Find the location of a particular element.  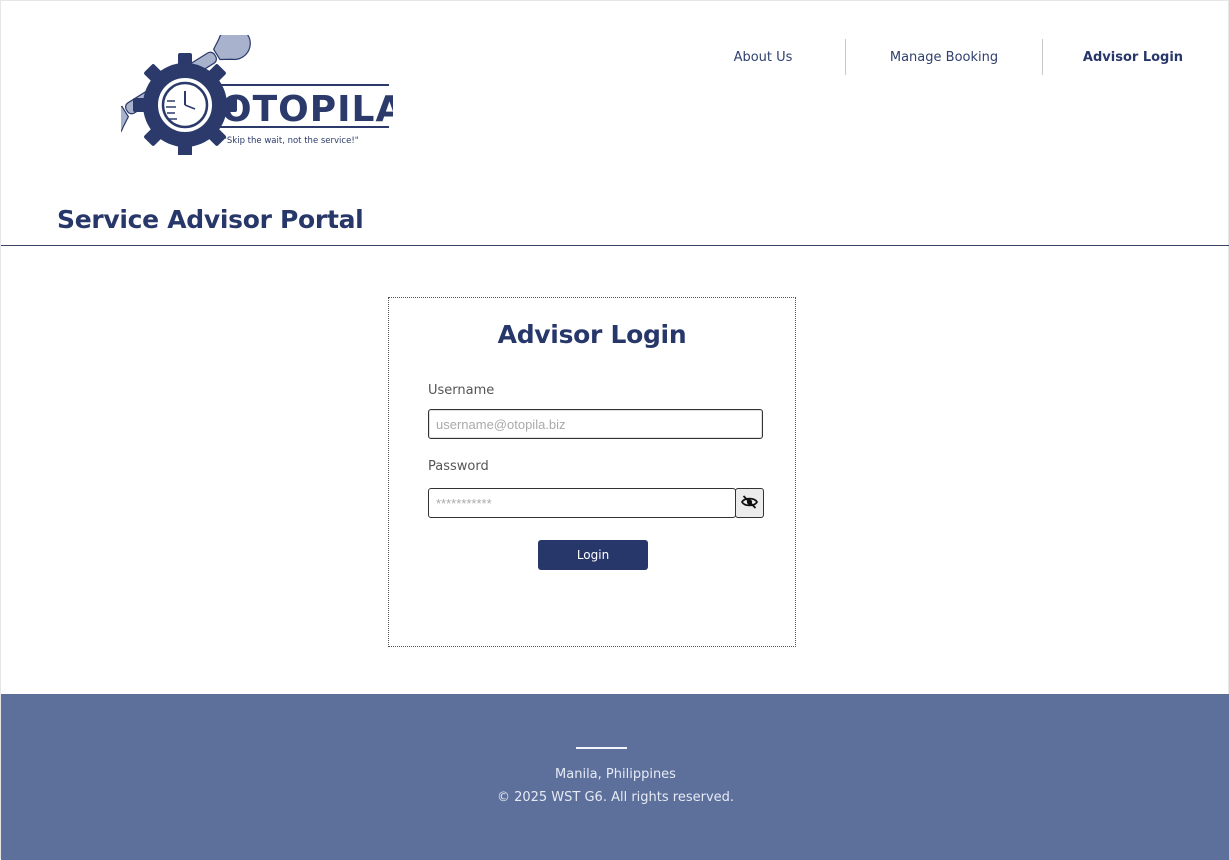

login-button: Login is located at coordinates (593, 555).